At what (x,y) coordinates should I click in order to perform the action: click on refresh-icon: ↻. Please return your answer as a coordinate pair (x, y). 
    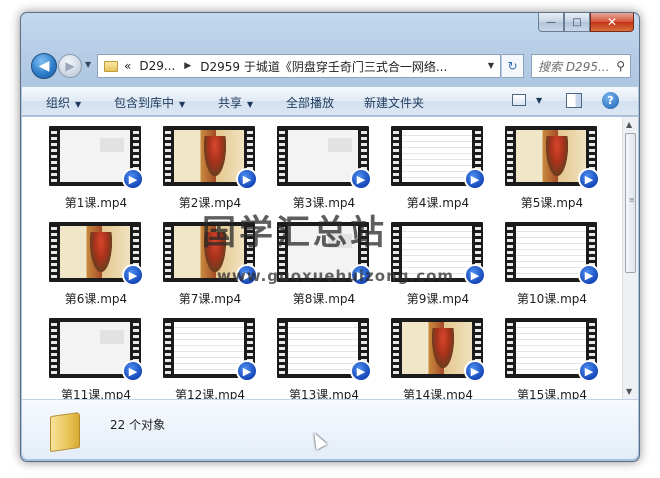
    Looking at the image, I should click on (512, 66).